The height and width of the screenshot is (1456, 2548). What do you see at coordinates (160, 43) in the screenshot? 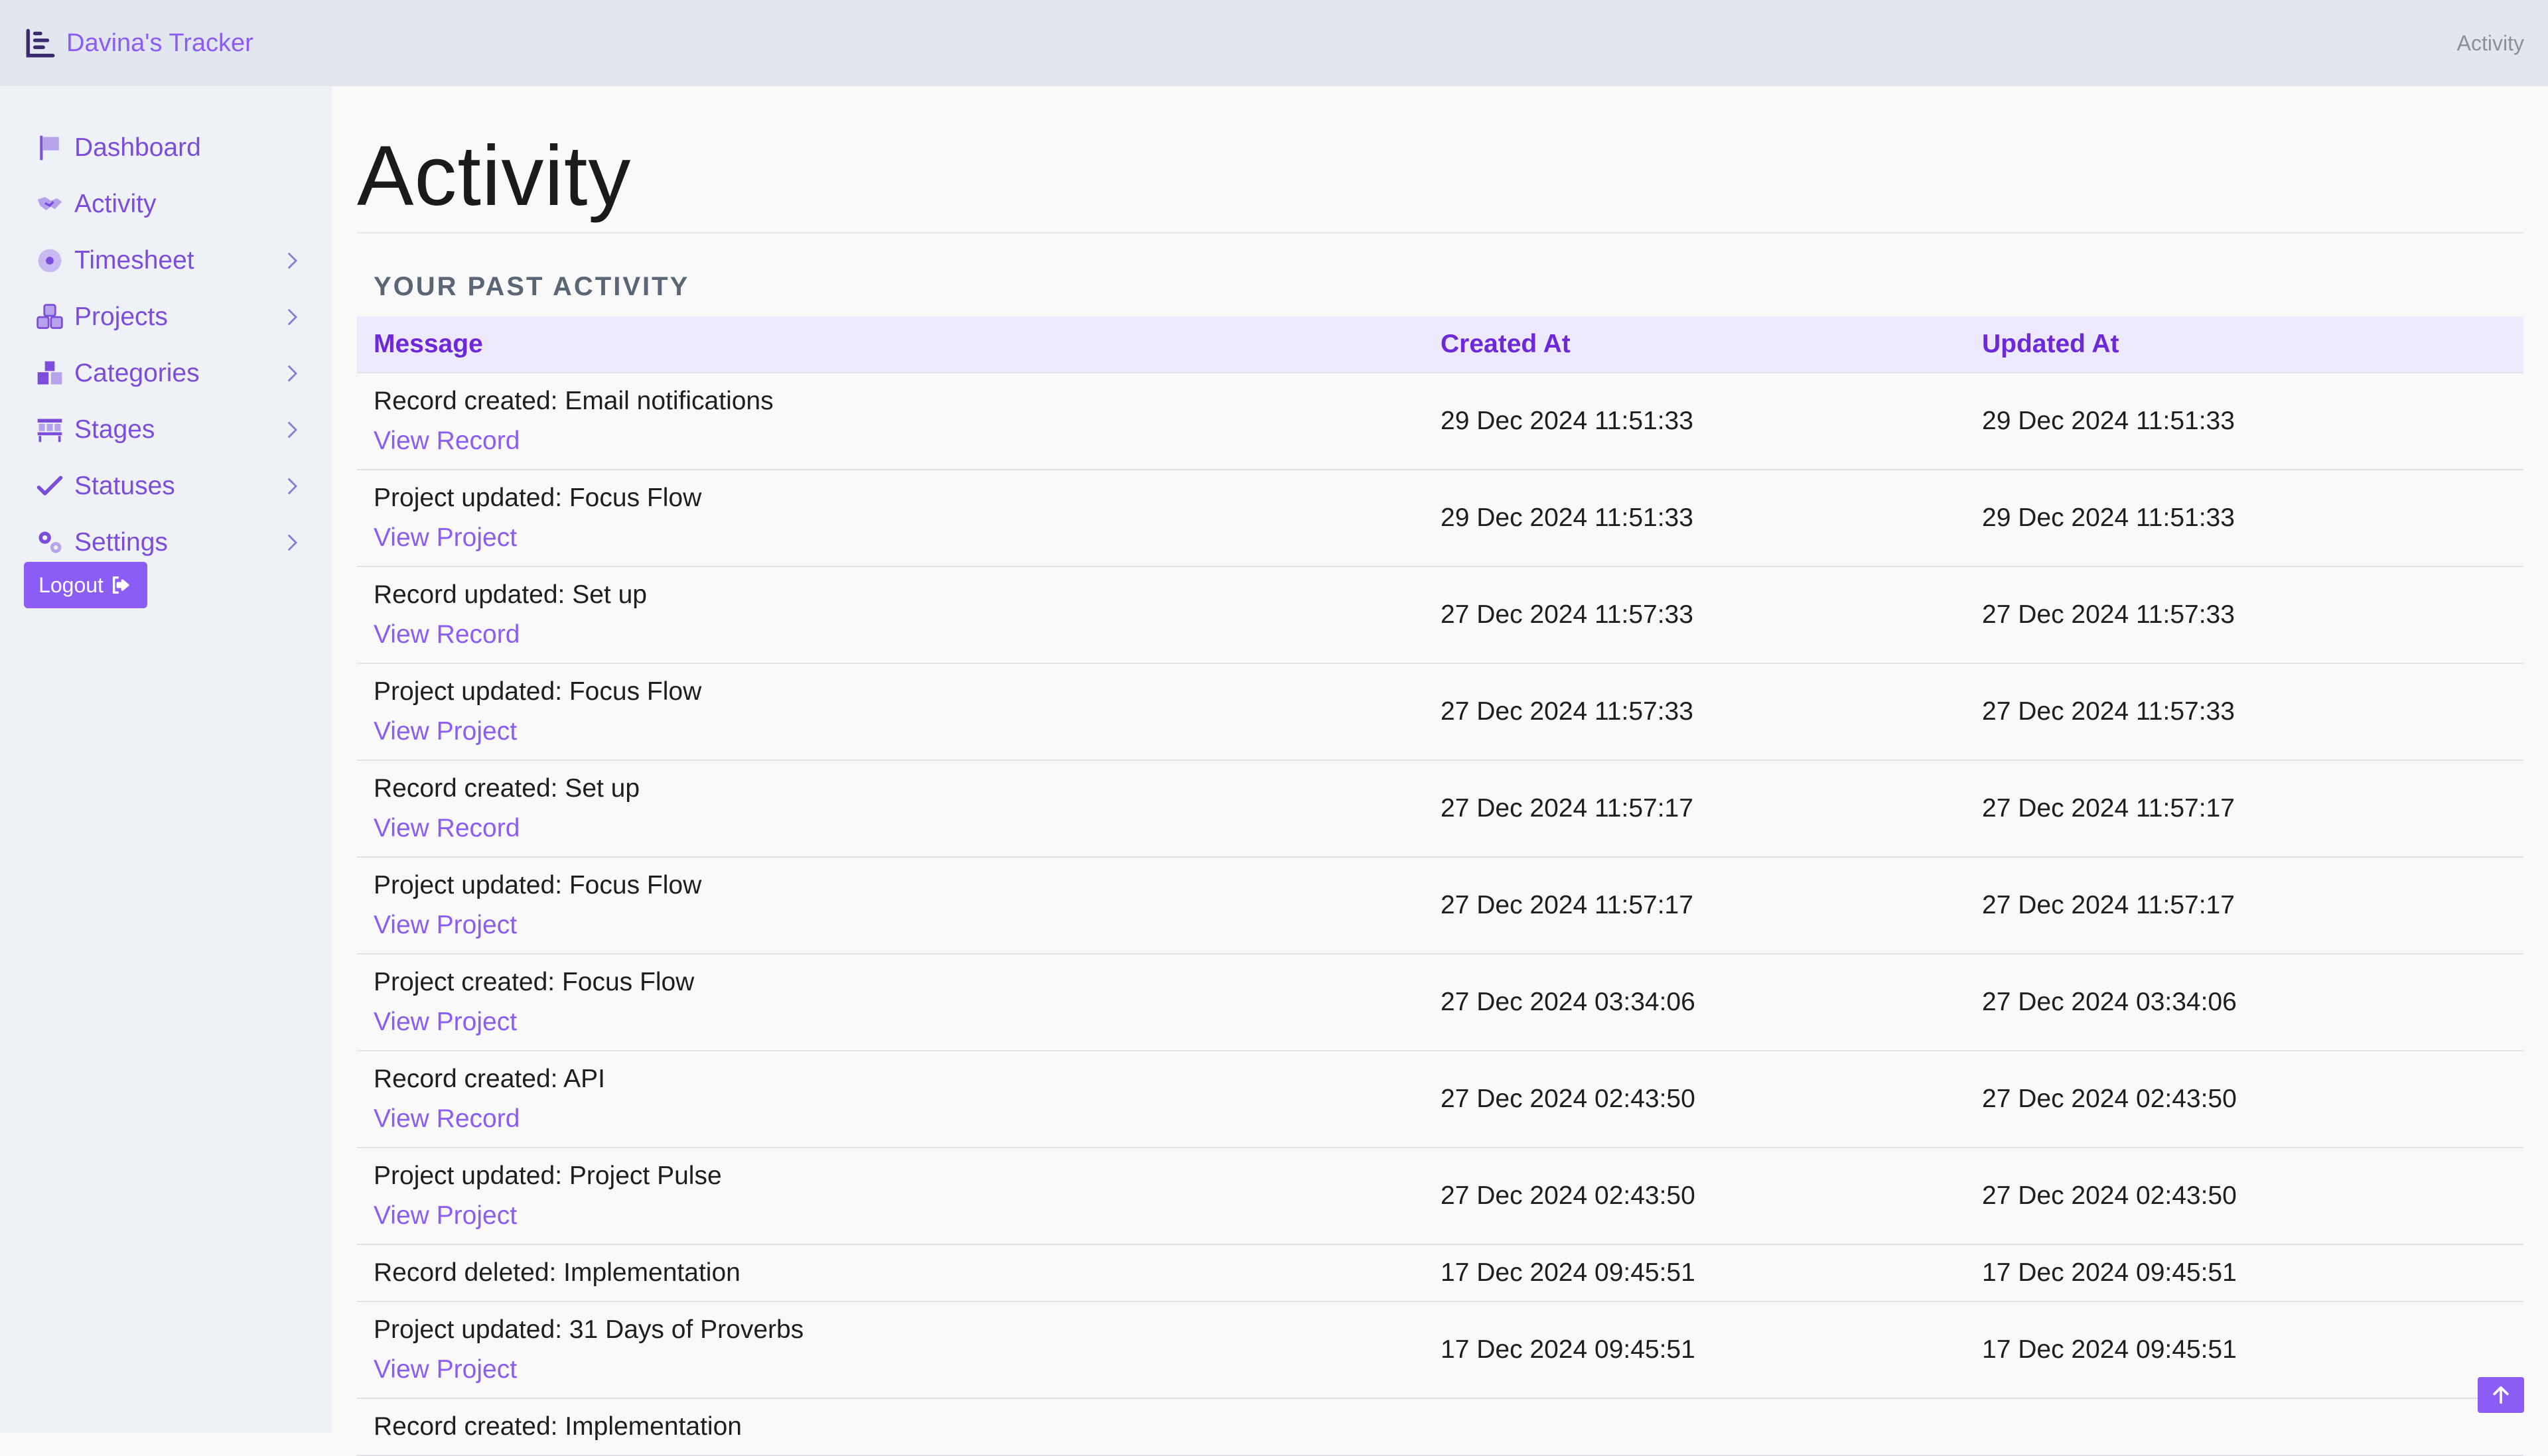
I see `brand-title: Davina's Tracker` at bounding box center [160, 43].